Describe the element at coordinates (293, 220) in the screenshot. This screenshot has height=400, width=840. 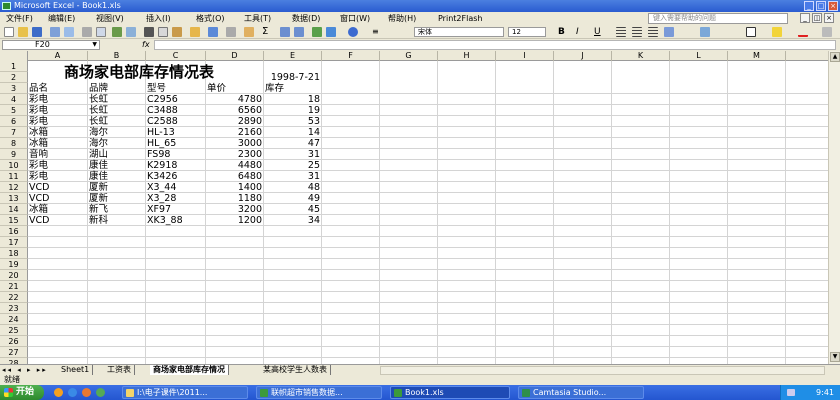
I see `cell: 34` at that location.